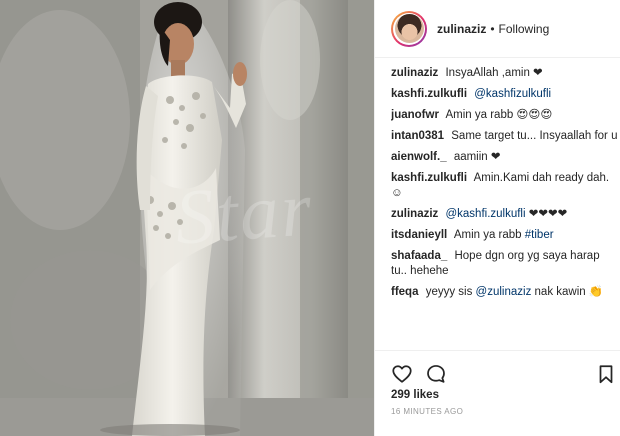 This screenshot has width=620, height=436. I want to click on comment-text: InsyaAllah ,amin ❤, so click(494, 73).